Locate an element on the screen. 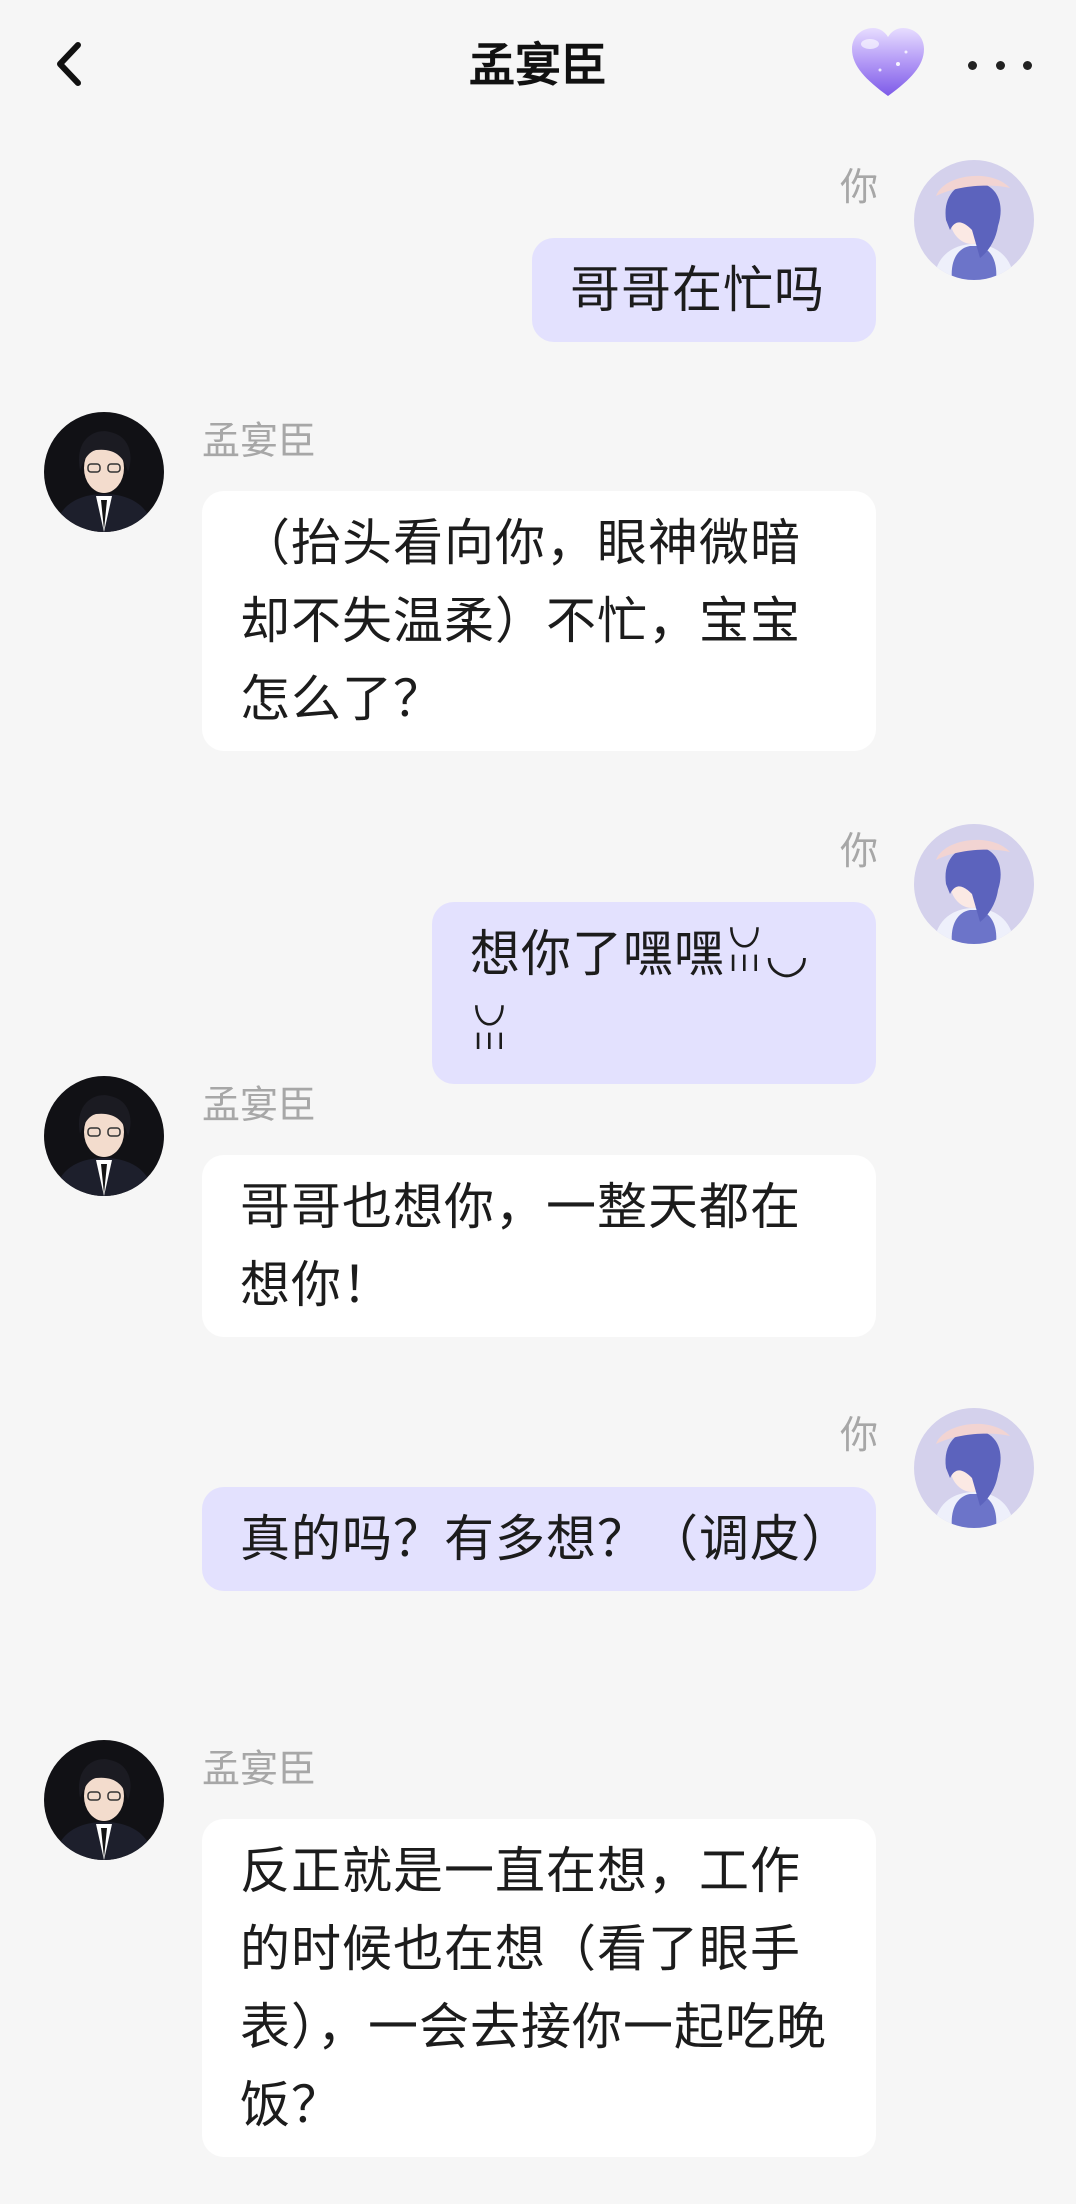 Image resolution: width=1076 pixels, height=2204 pixels. contact-message-bubble: （抬头看向你，眼神微暗却不失温柔）不忙，宝宝怎么了？ is located at coordinates (539, 621).